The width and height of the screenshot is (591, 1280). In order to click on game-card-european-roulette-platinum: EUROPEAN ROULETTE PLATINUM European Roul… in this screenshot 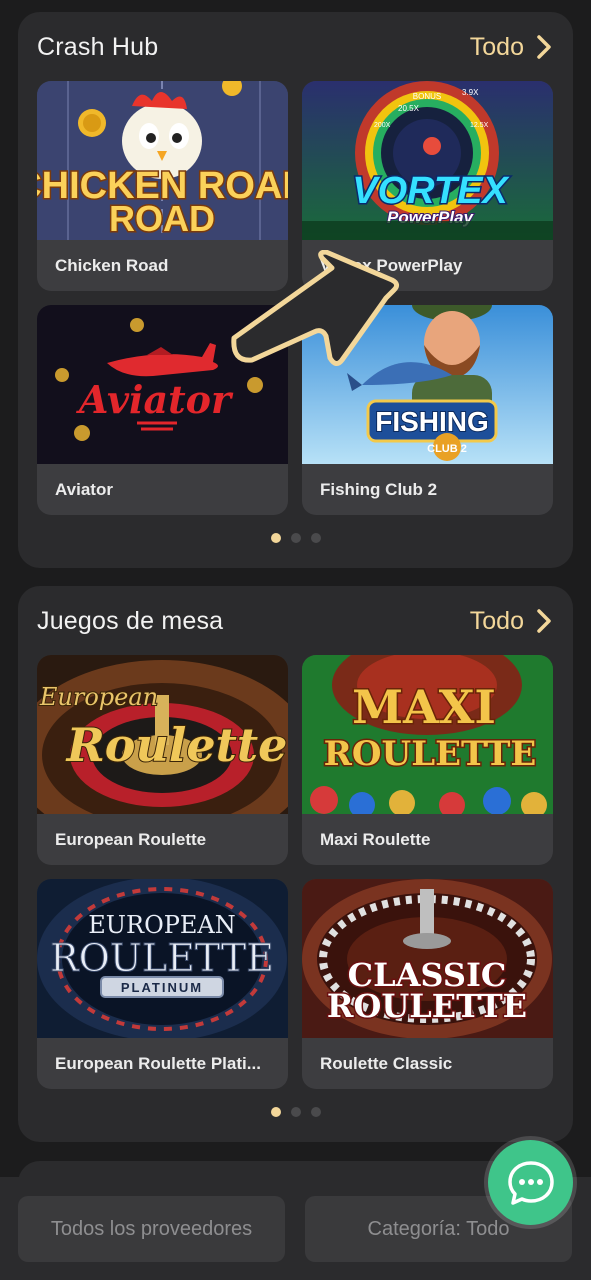, I will do `click(162, 984)`.